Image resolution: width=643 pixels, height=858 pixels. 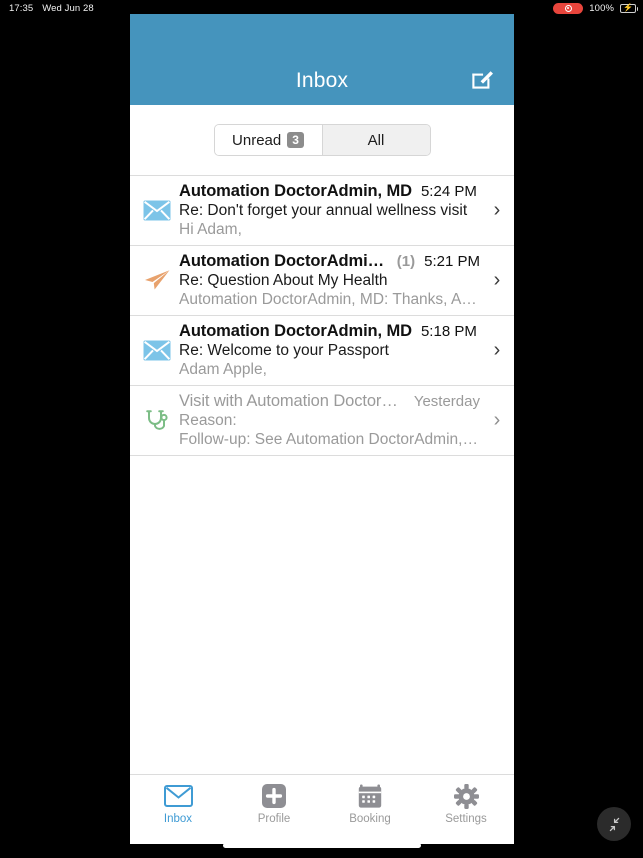 What do you see at coordinates (68, 8) in the screenshot?
I see `status-bar-date: Wed Jun 28` at bounding box center [68, 8].